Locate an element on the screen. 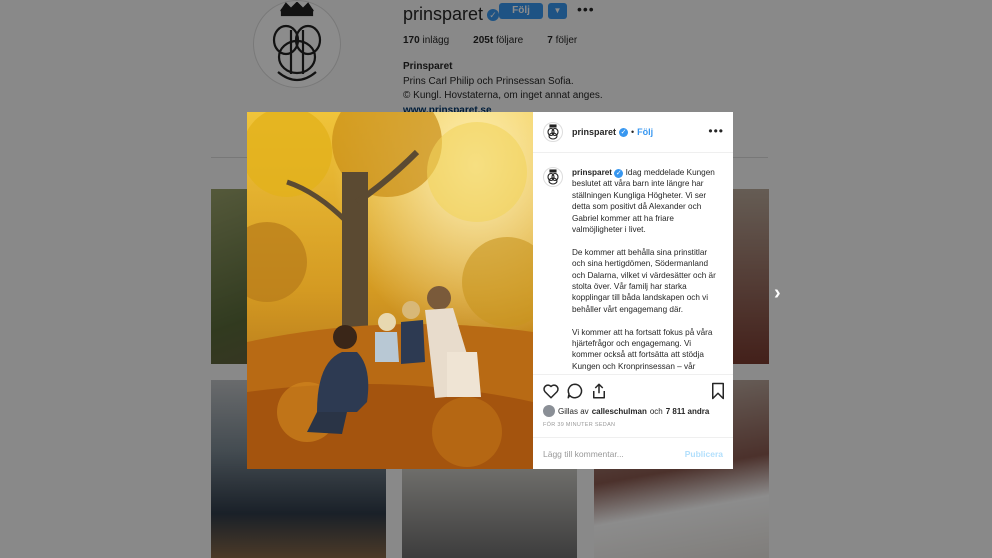  more-options-icon: ••• is located at coordinates (716, 131).